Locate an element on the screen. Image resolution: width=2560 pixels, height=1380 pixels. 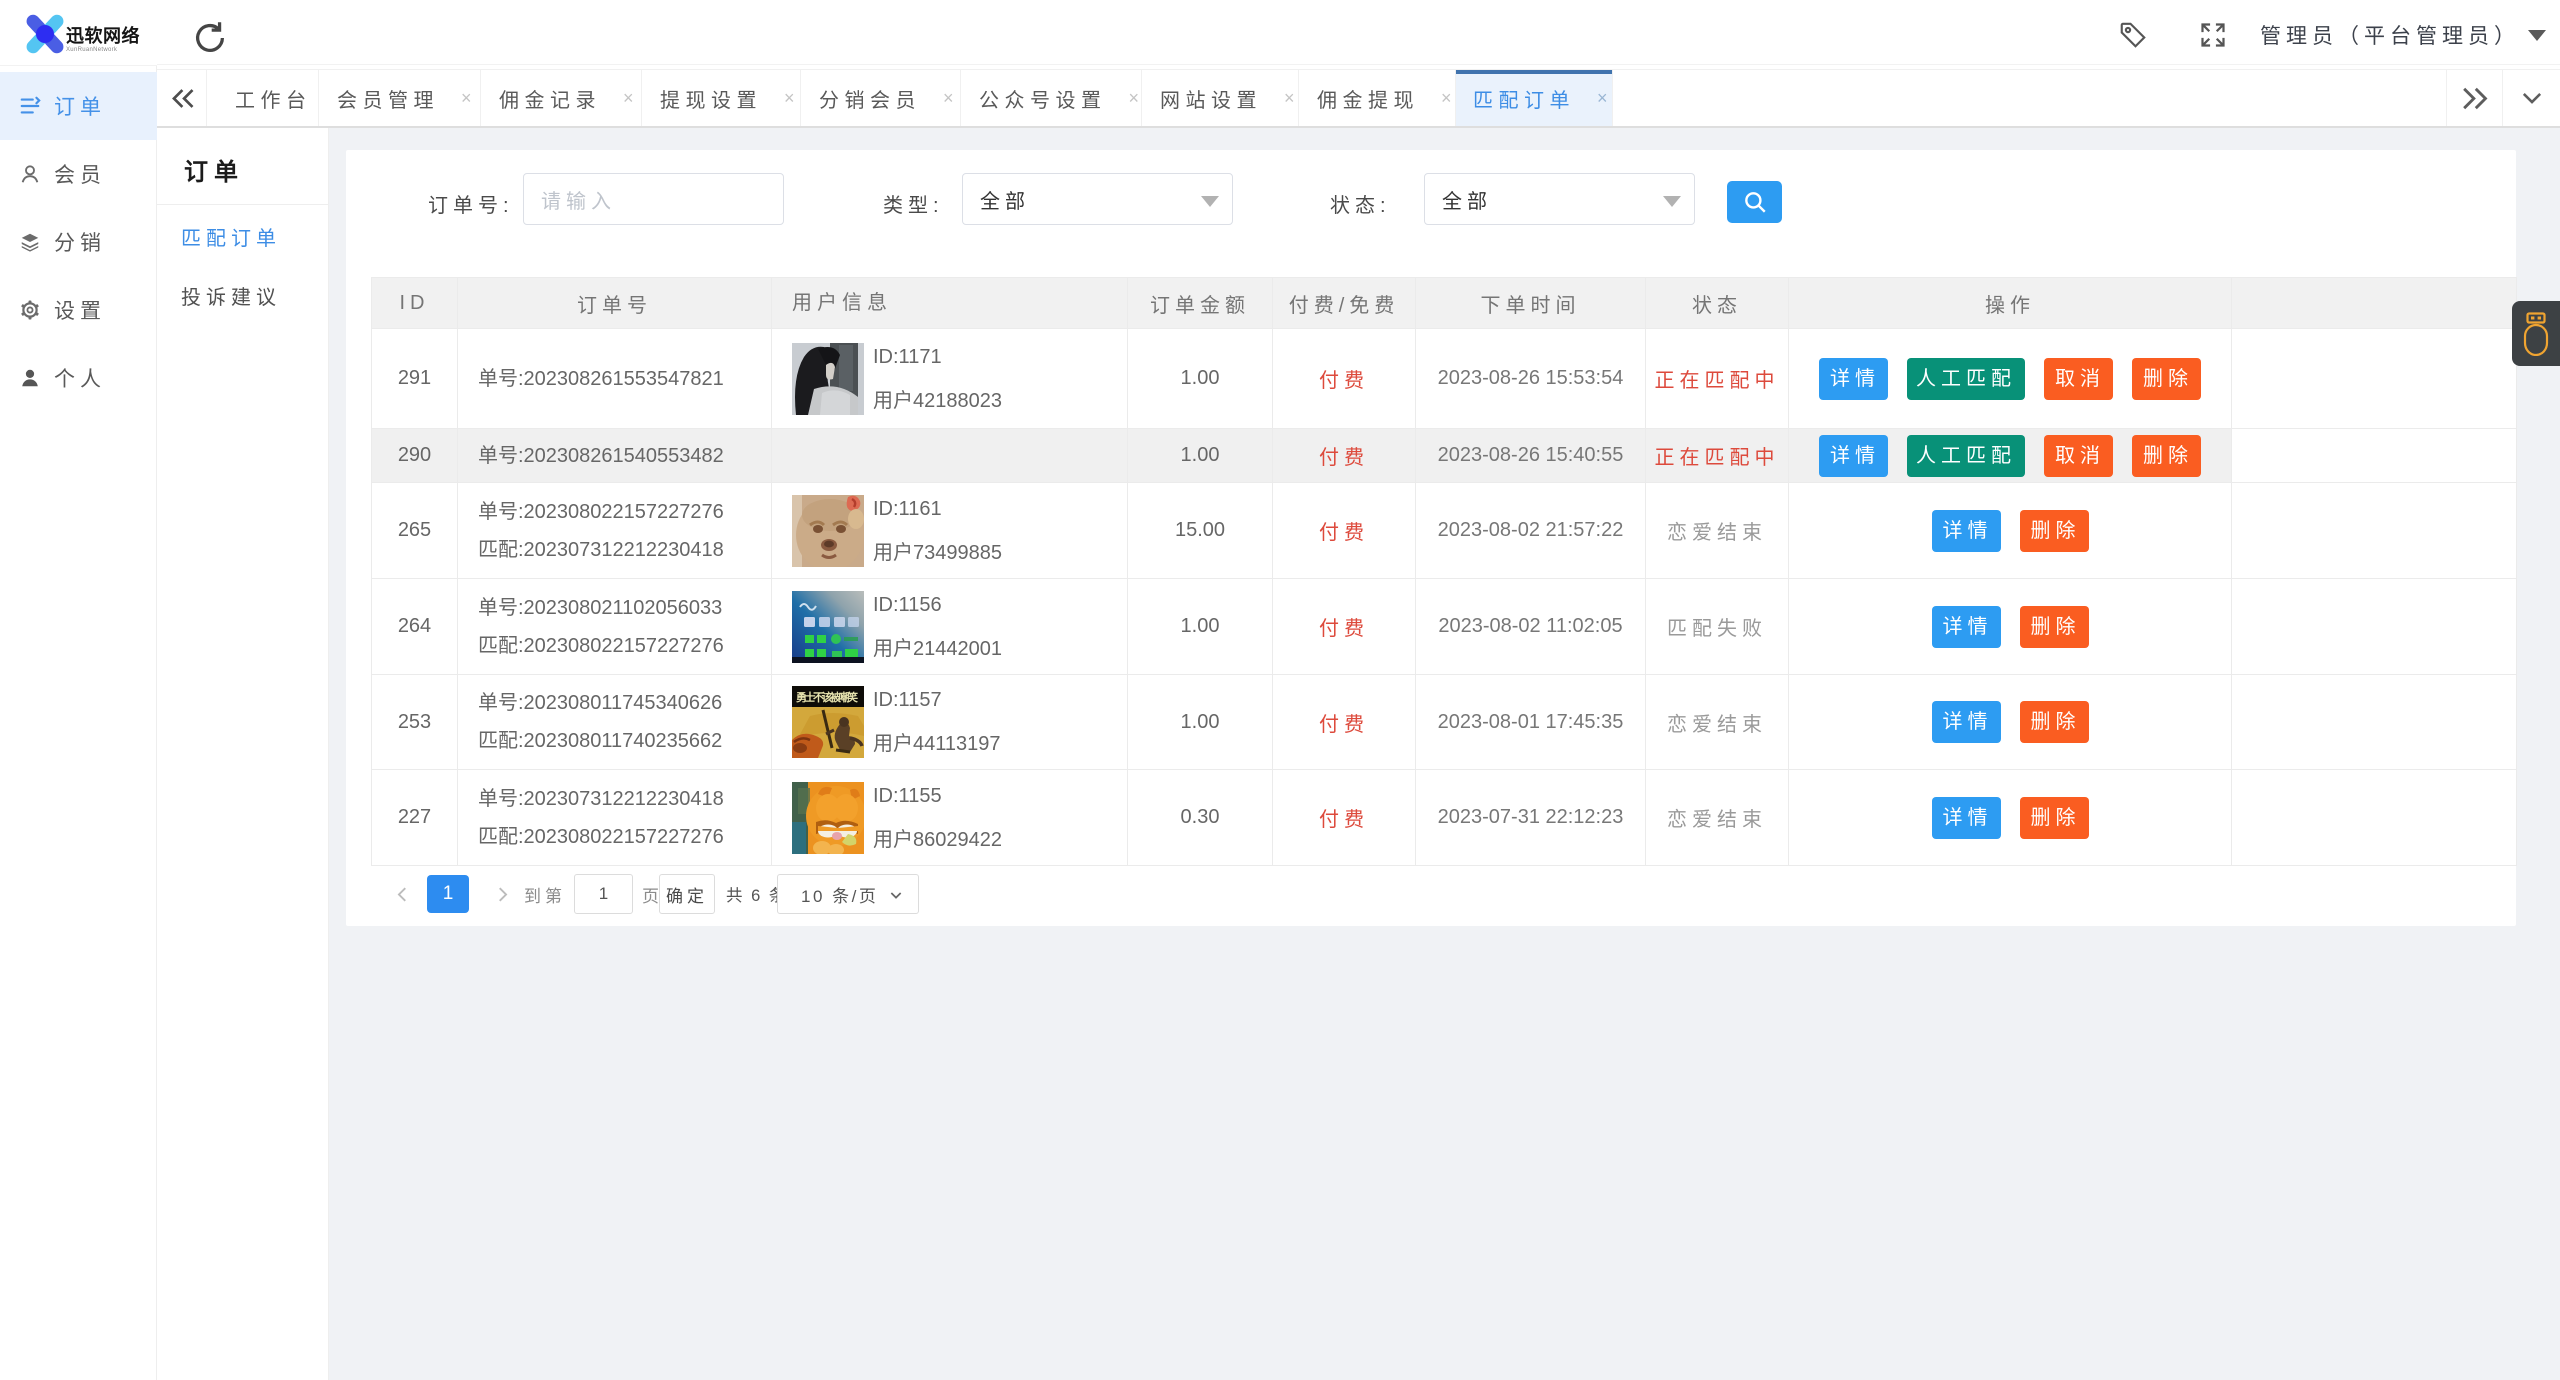
svg-text: 勇士不该被嘲笑 is located at coordinates (827, 697).